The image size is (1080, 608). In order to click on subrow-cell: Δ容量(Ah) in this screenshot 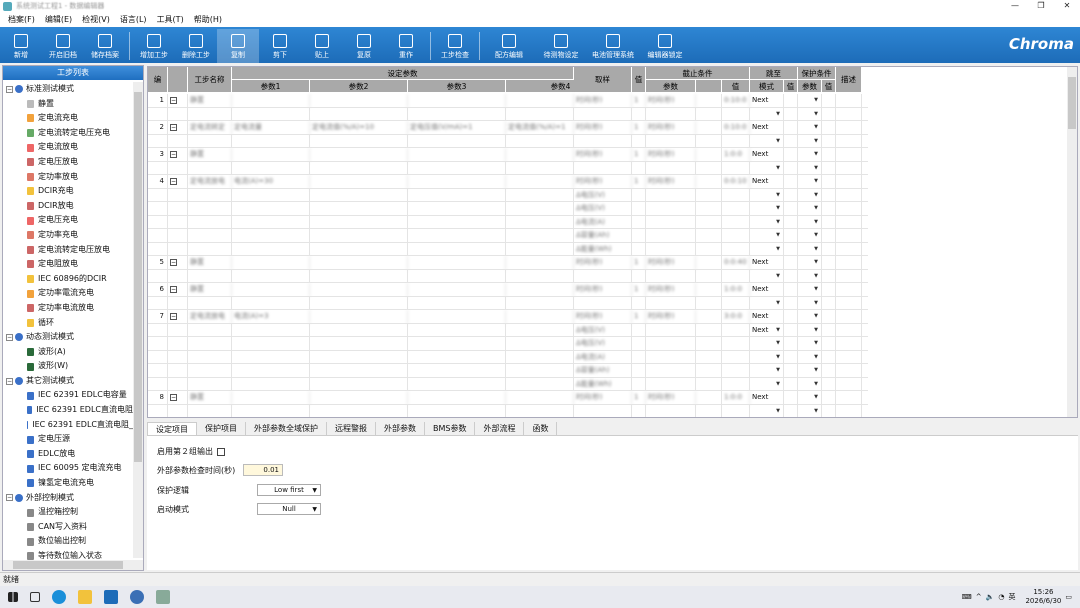, I will do `click(603, 371)`.